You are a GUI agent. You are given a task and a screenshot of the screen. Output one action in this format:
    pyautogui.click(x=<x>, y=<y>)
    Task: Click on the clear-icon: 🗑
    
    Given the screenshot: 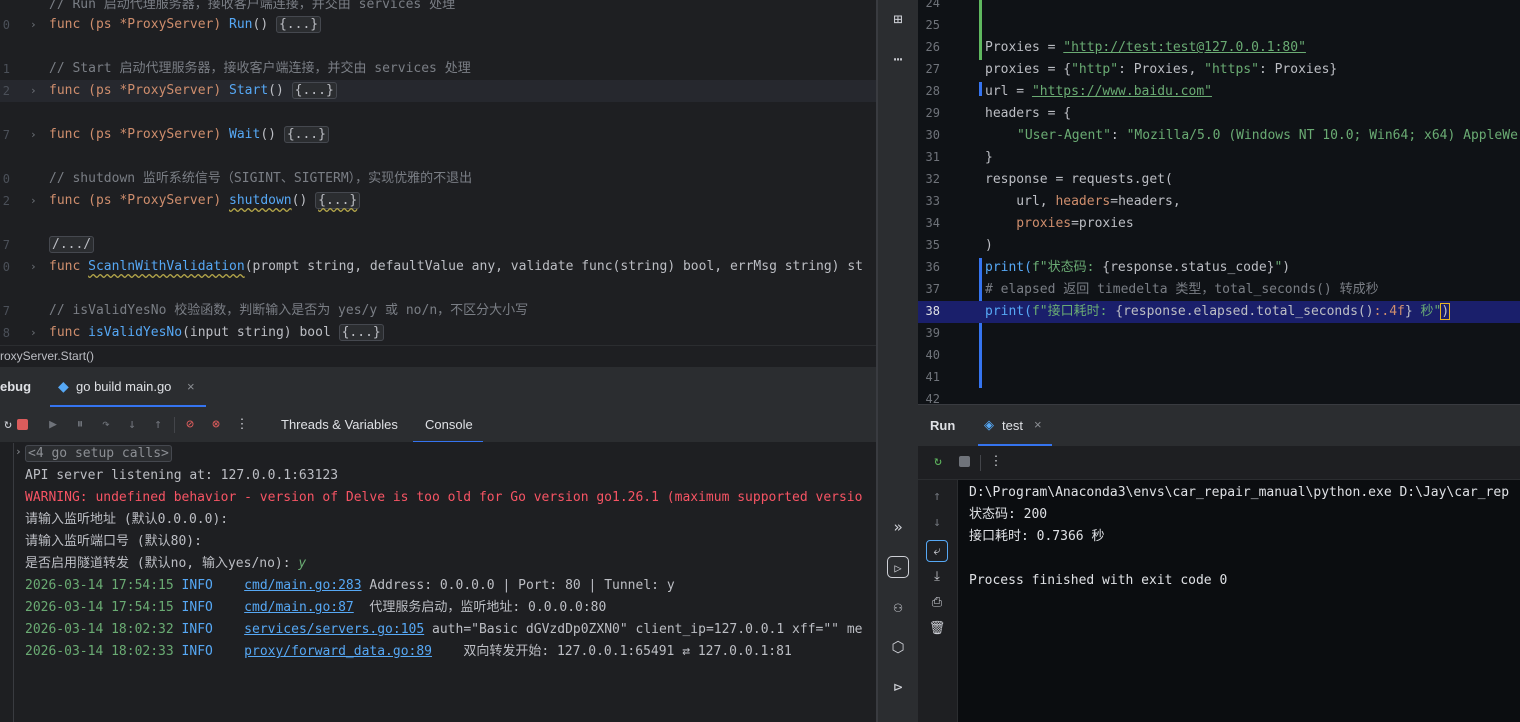 What is the action you would take?
    pyautogui.click(x=937, y=629)
    